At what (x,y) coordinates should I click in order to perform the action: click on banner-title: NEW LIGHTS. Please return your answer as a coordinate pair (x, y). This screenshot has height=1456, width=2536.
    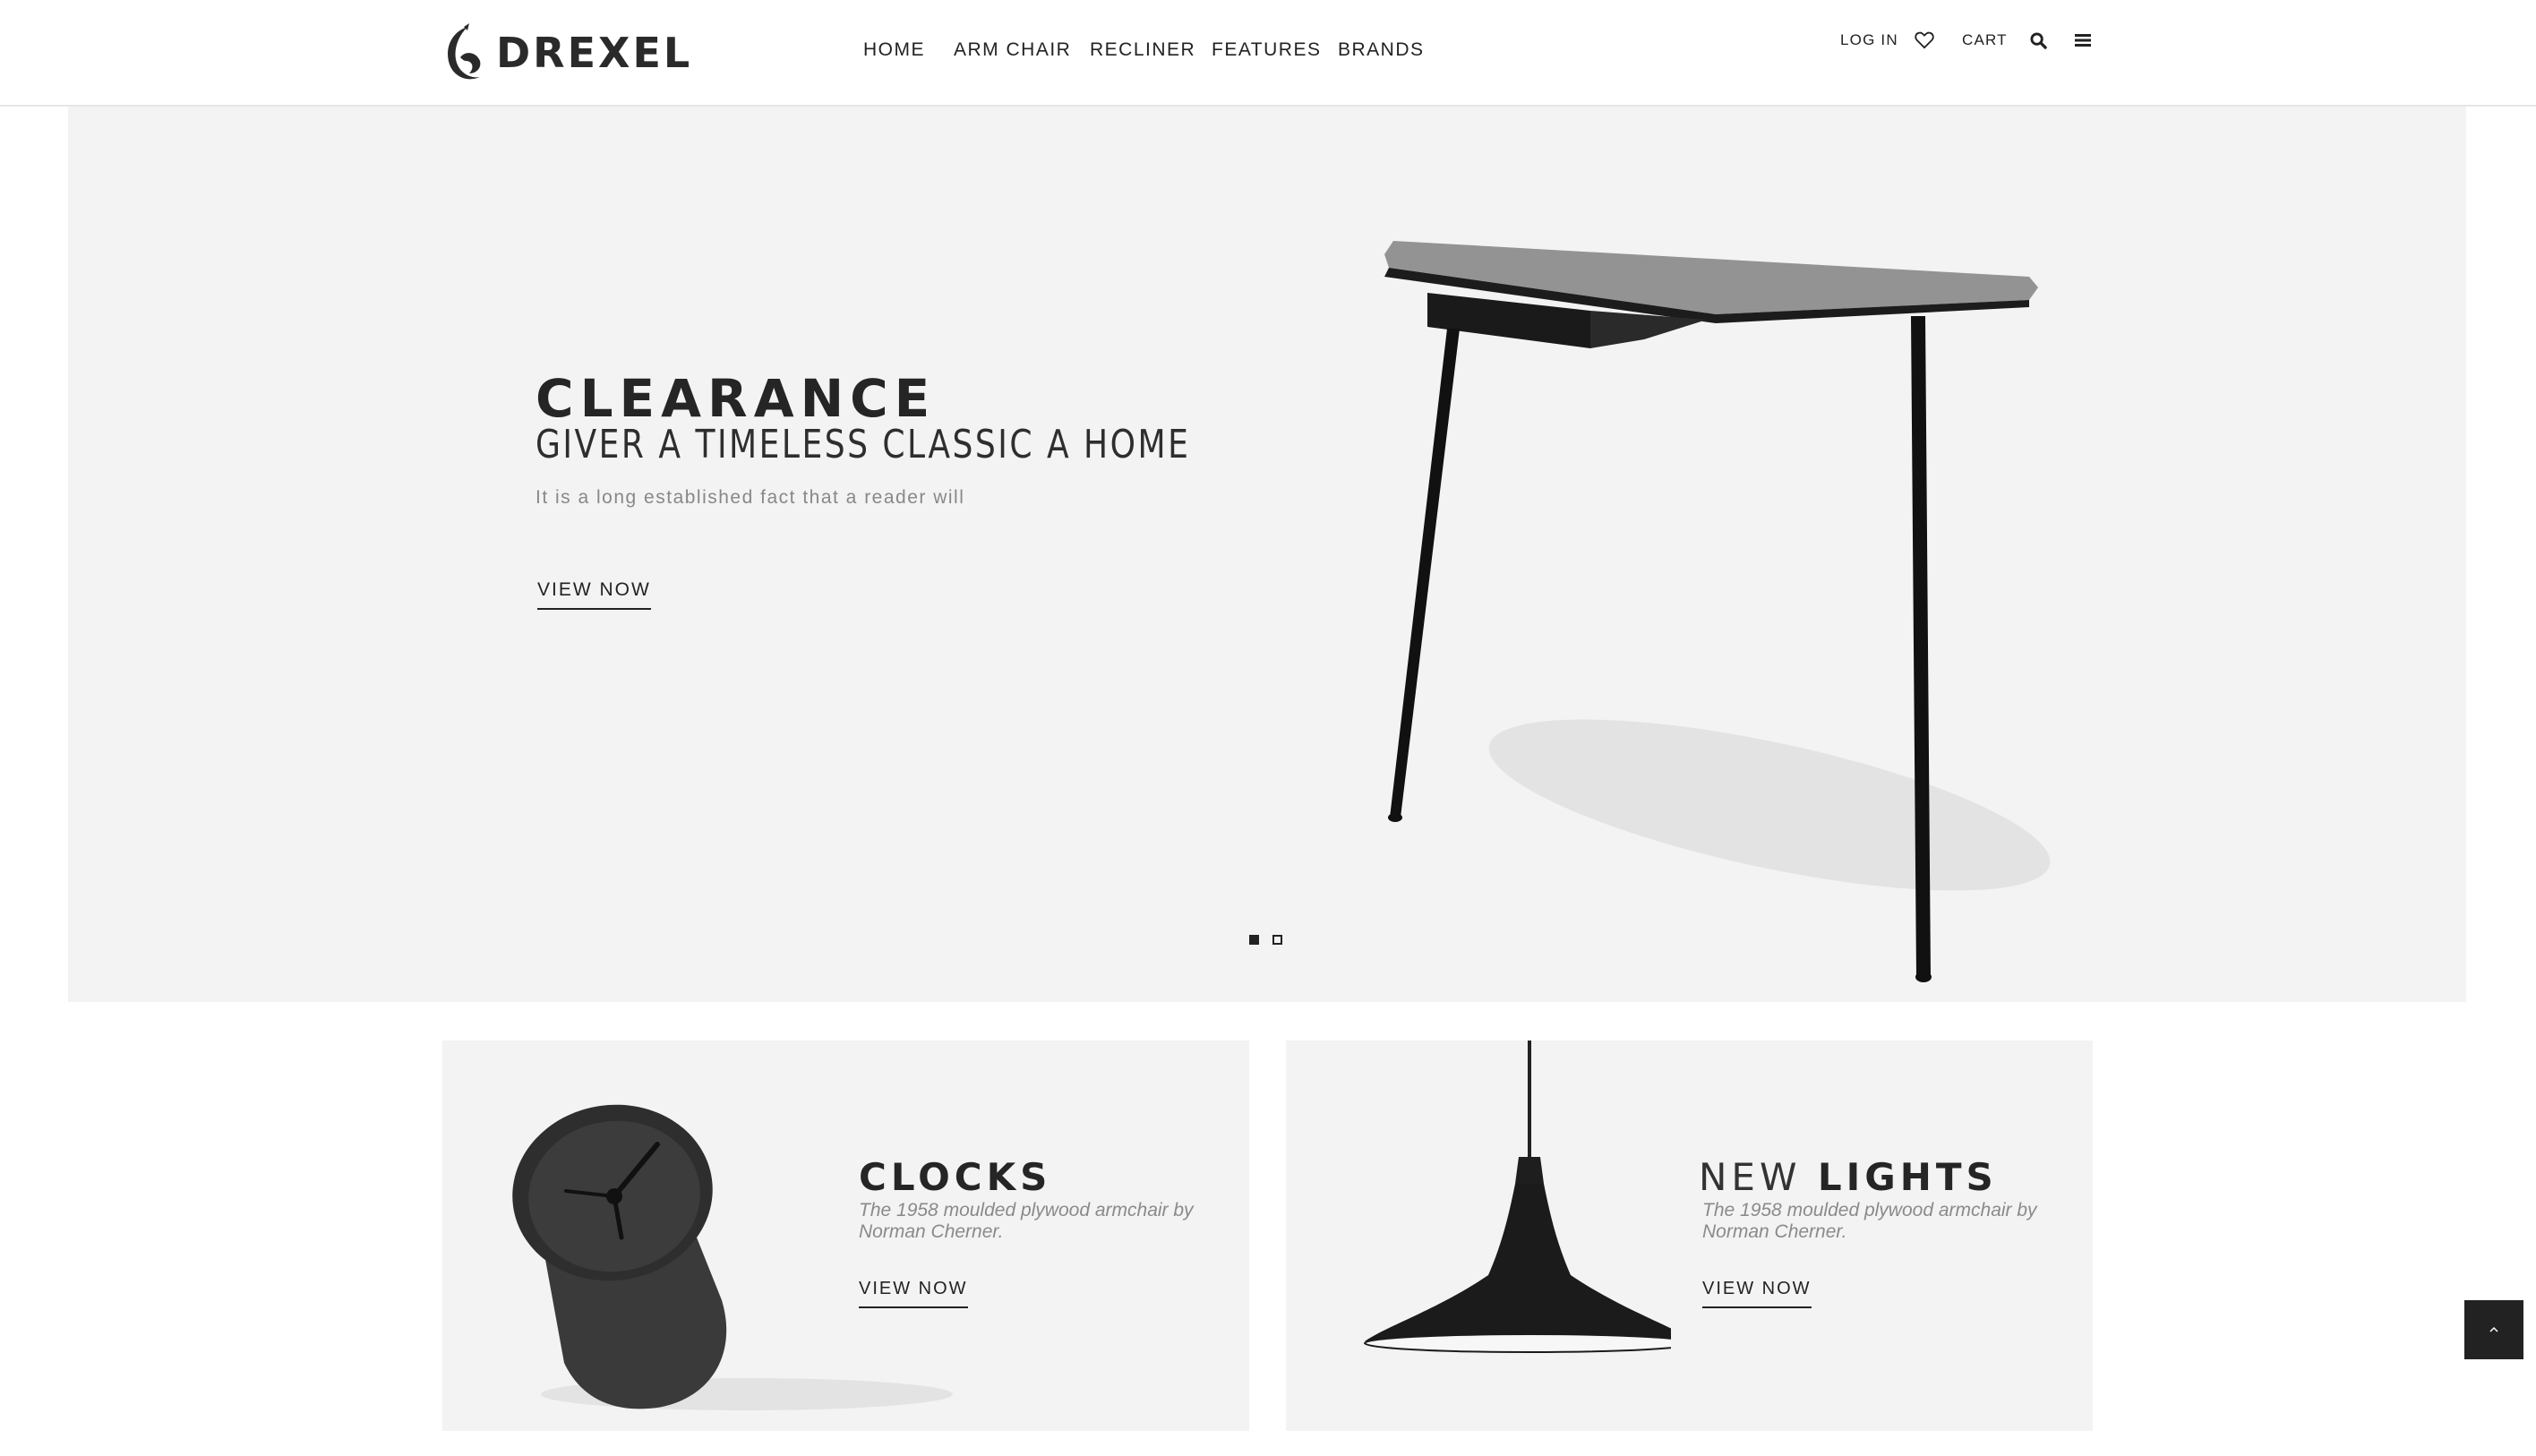
    Looking at the image, I should click on (1849, 1177).